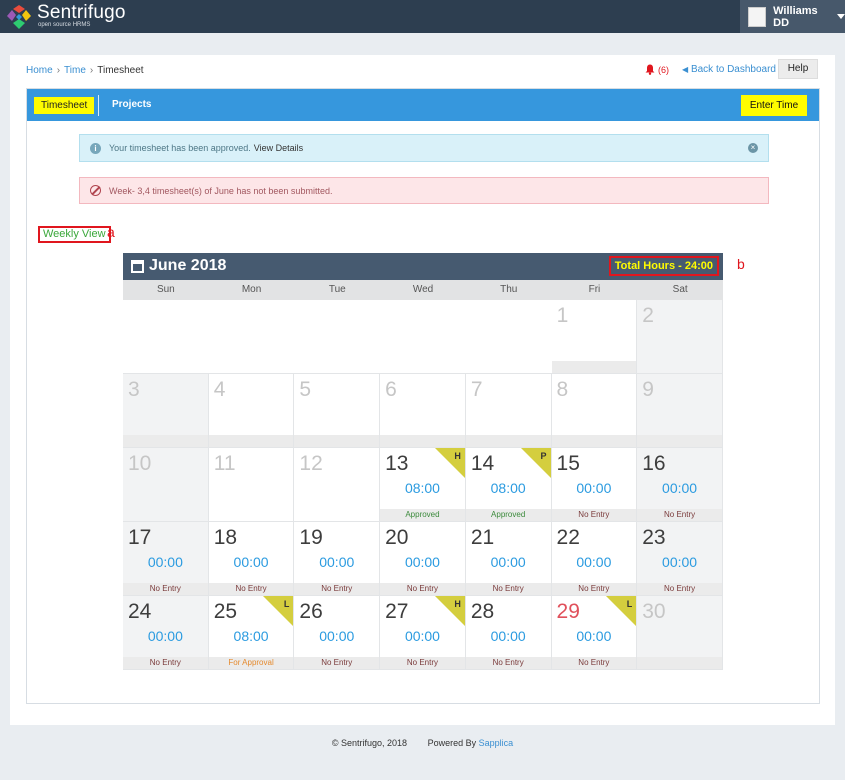 This screenshot has height=780, width=845. I want to click on calendar-day-cell: 20 00:00 No Entry, so click(423, 559).